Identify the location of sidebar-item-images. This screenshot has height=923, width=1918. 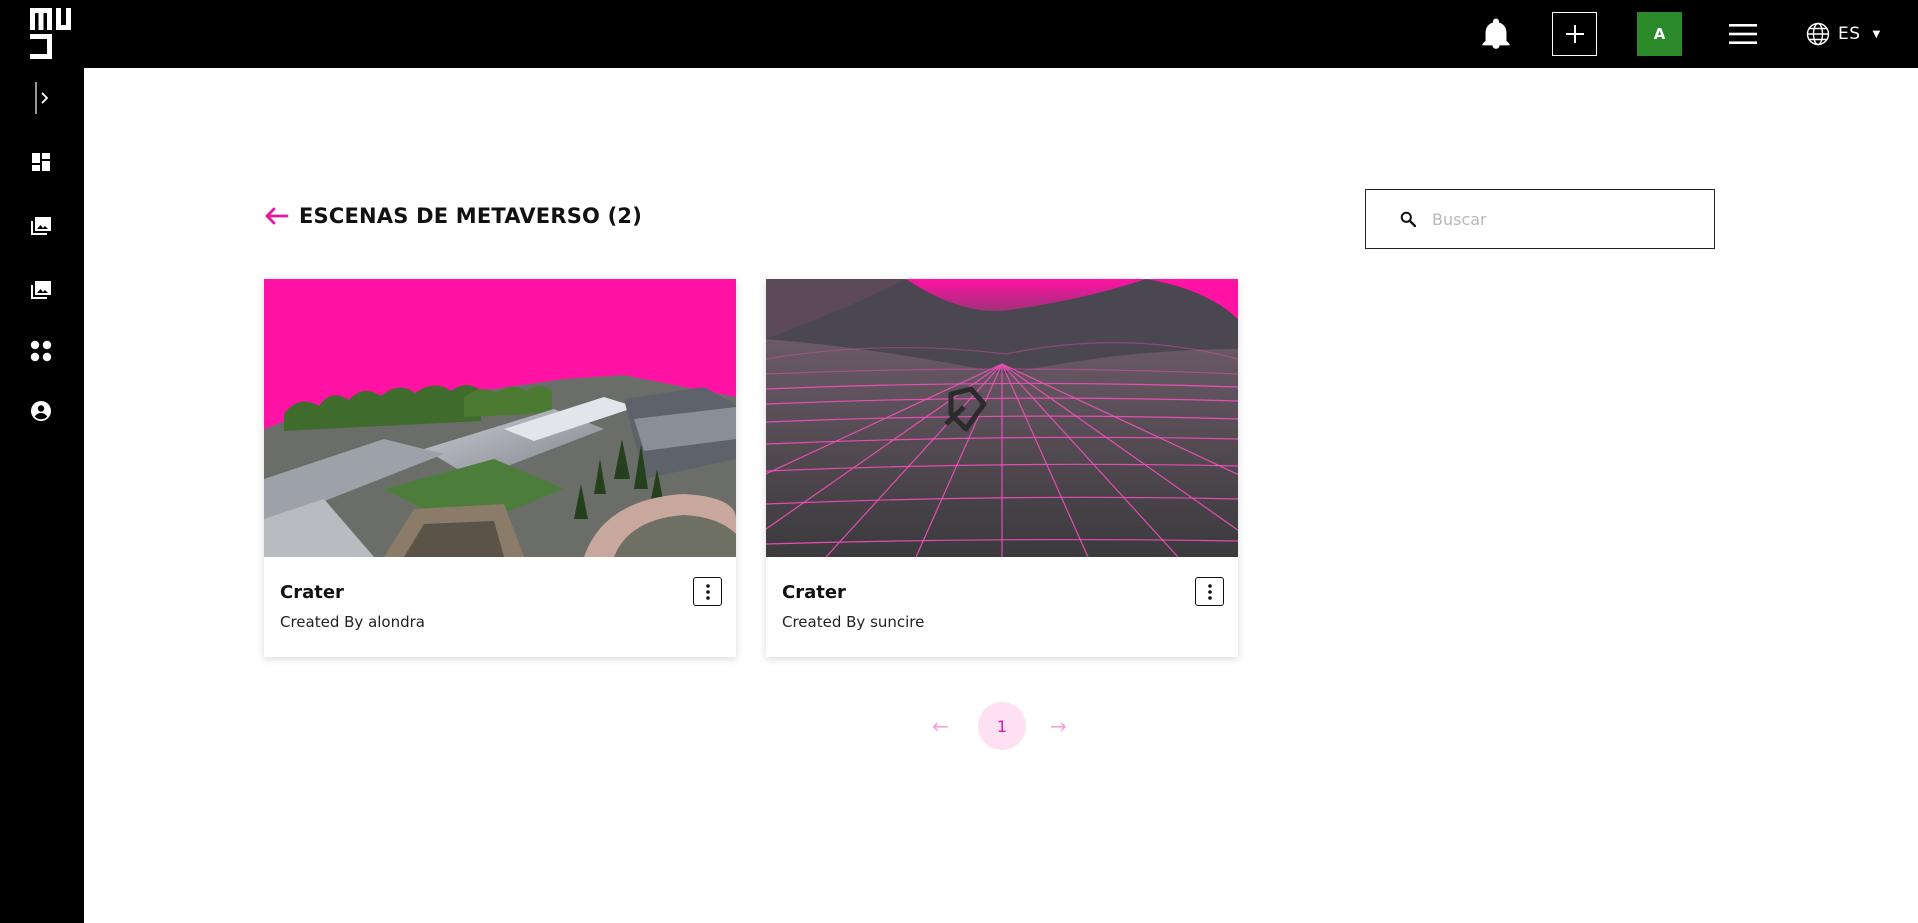
(41, 290).